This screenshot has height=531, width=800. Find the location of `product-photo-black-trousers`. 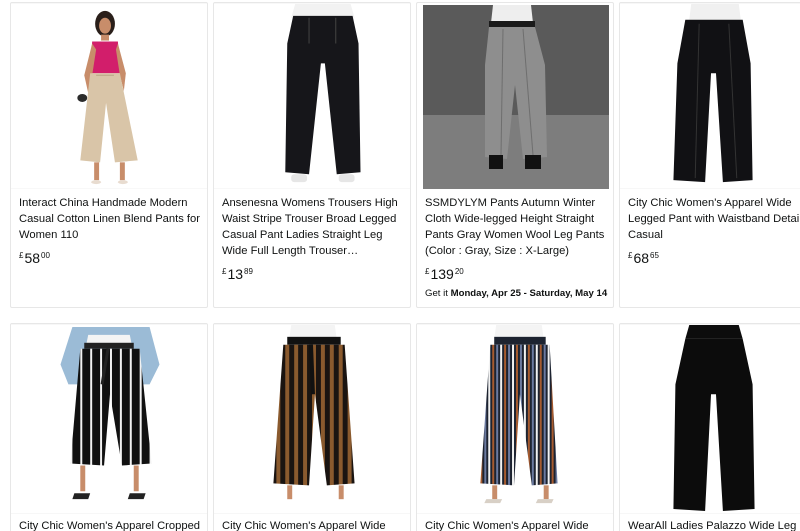

product-photo-black-trousers is located at coordinates (312, 96).